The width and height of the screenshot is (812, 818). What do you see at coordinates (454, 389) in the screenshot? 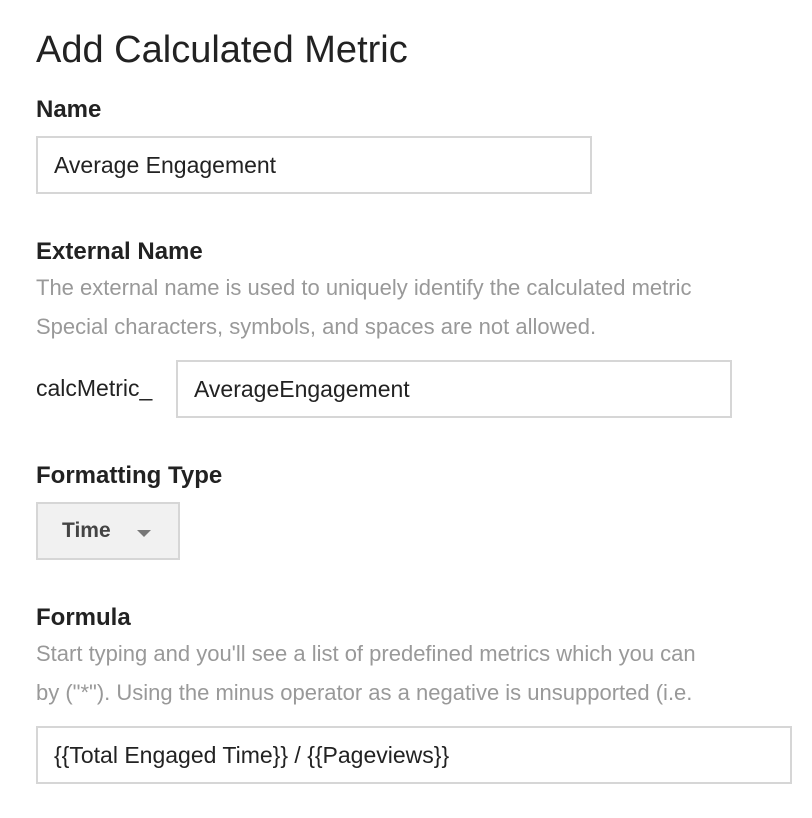
I see `external-name-input` at bounding box center [454, 389].